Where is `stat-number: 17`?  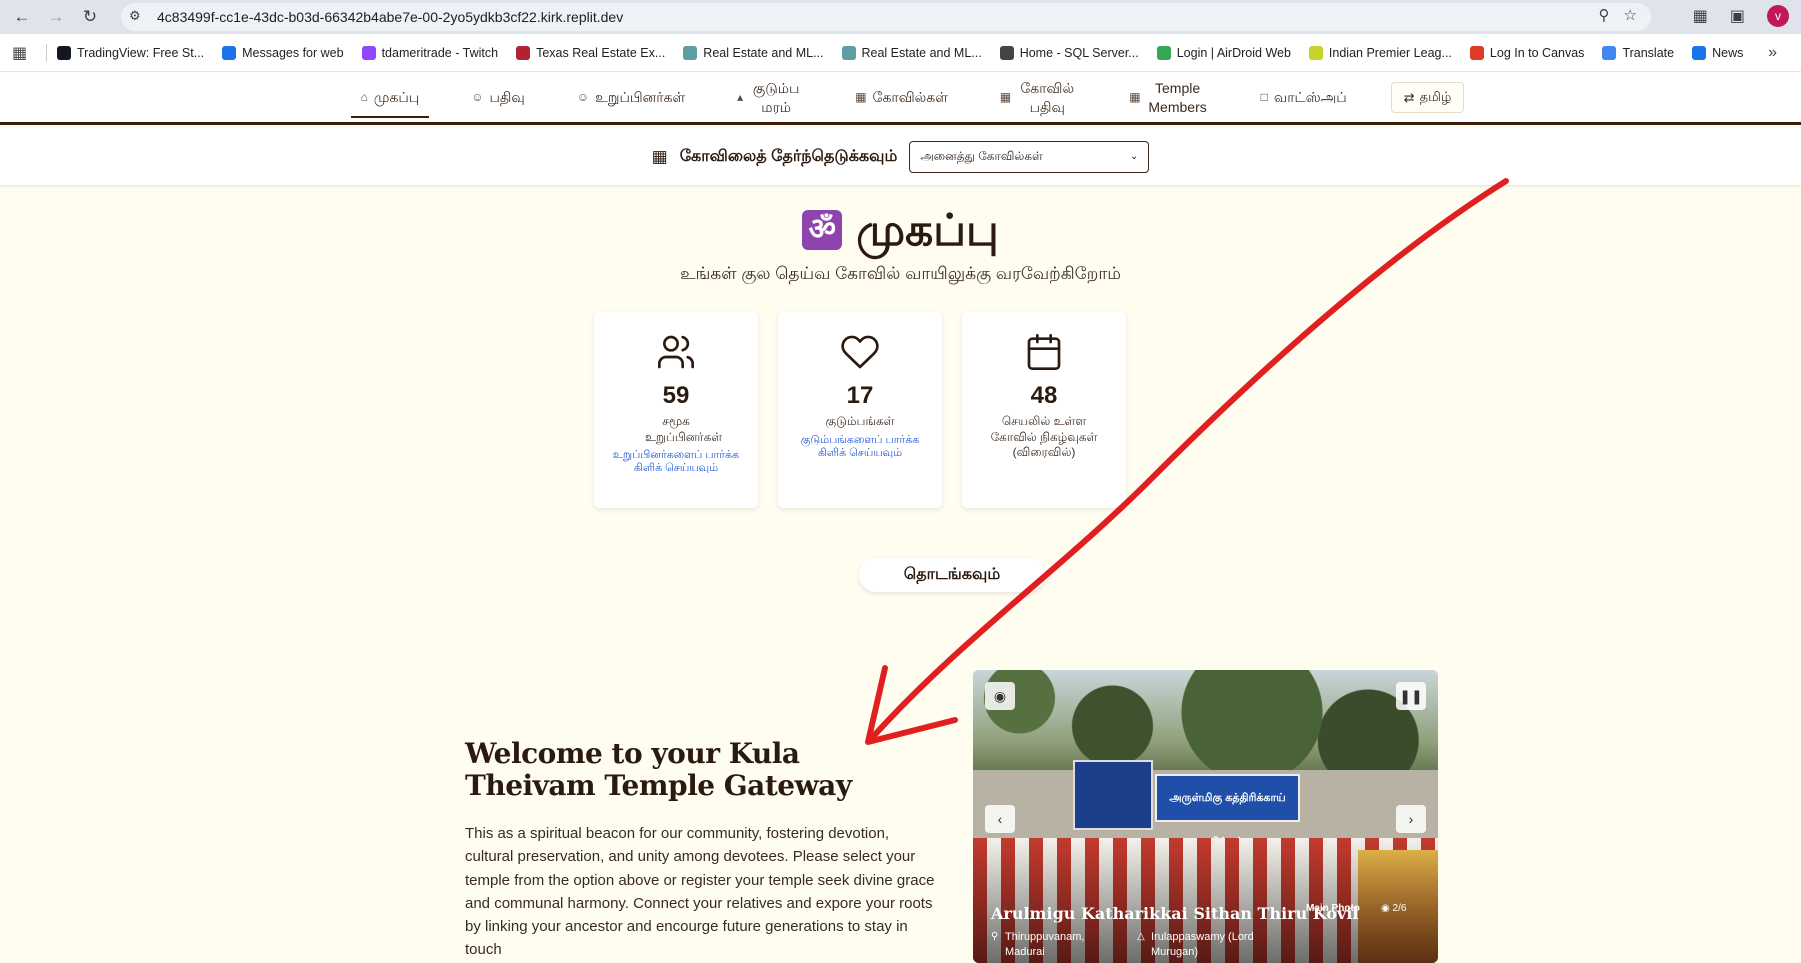 stat-number: 17 is located at coordinates (860, 395).